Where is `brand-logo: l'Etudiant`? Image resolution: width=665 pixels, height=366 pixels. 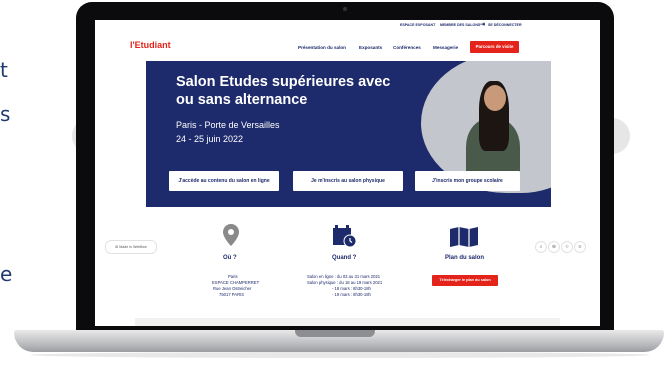 brand-logo: l'Etudiant is located at coordinates (150, 45).